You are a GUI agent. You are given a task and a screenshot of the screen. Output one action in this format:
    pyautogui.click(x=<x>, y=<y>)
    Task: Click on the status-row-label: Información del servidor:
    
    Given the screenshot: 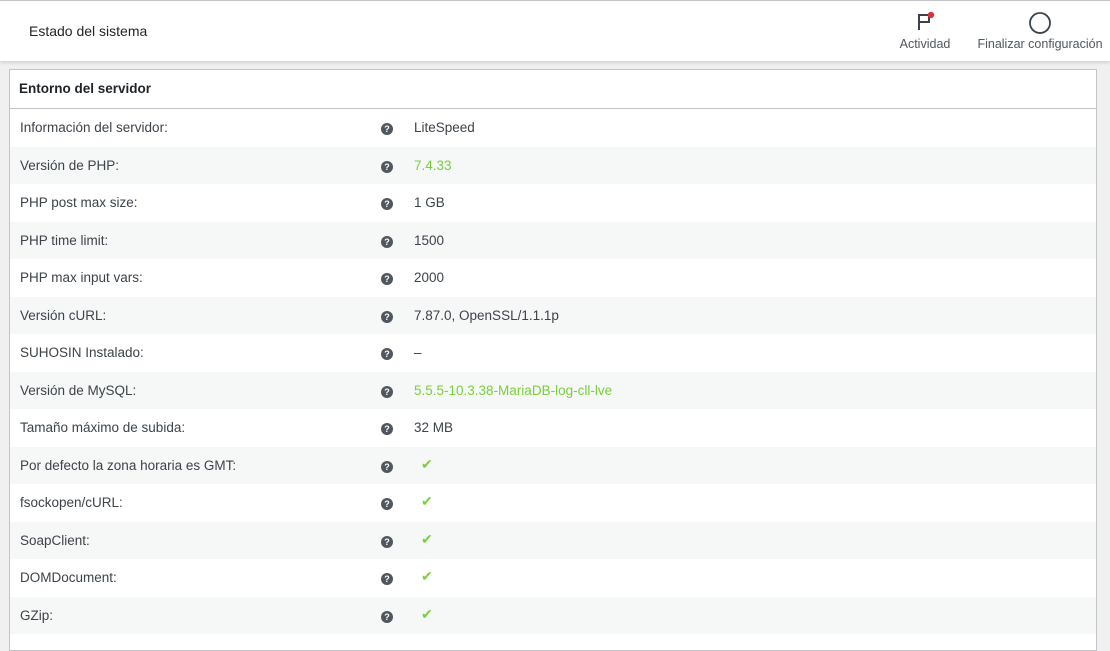 What is the action you would take?
    pyautogui.click(x=94, y=127)
    